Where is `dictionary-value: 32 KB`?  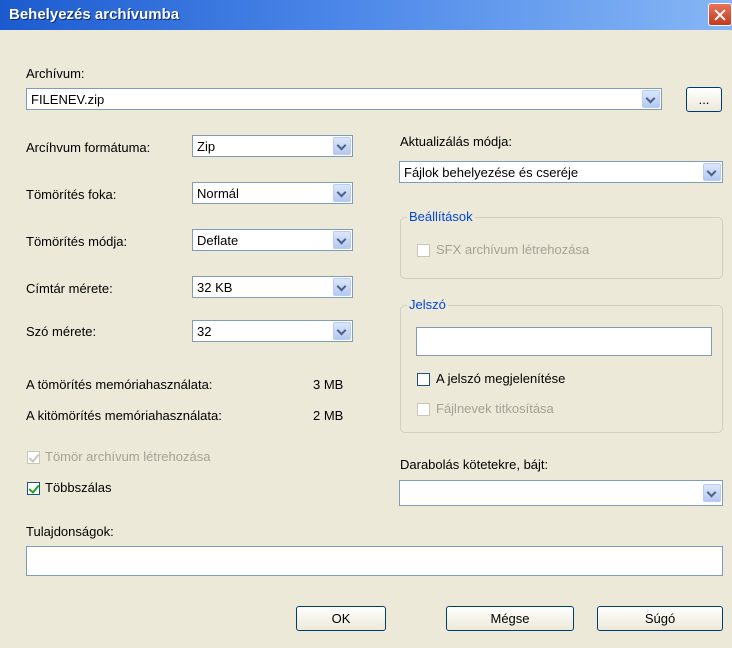
dictionary-value: 32 KB is located at coordinates (215, 287).